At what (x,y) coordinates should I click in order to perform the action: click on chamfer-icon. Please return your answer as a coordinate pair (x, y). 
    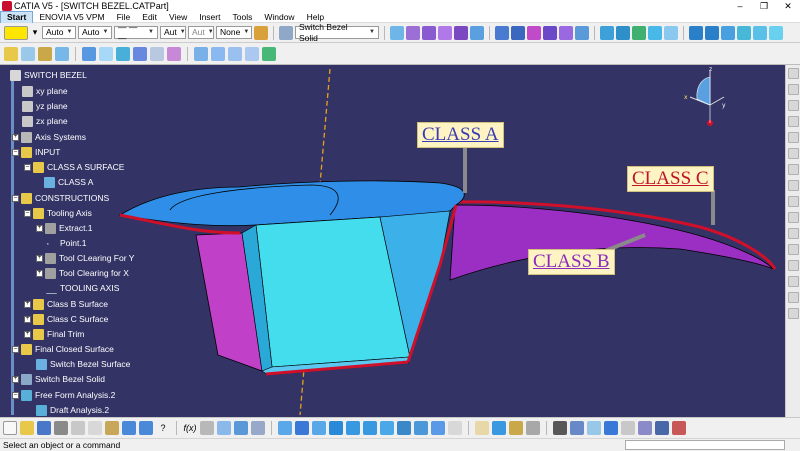
    Looking at the image, I should click on (235, 53).